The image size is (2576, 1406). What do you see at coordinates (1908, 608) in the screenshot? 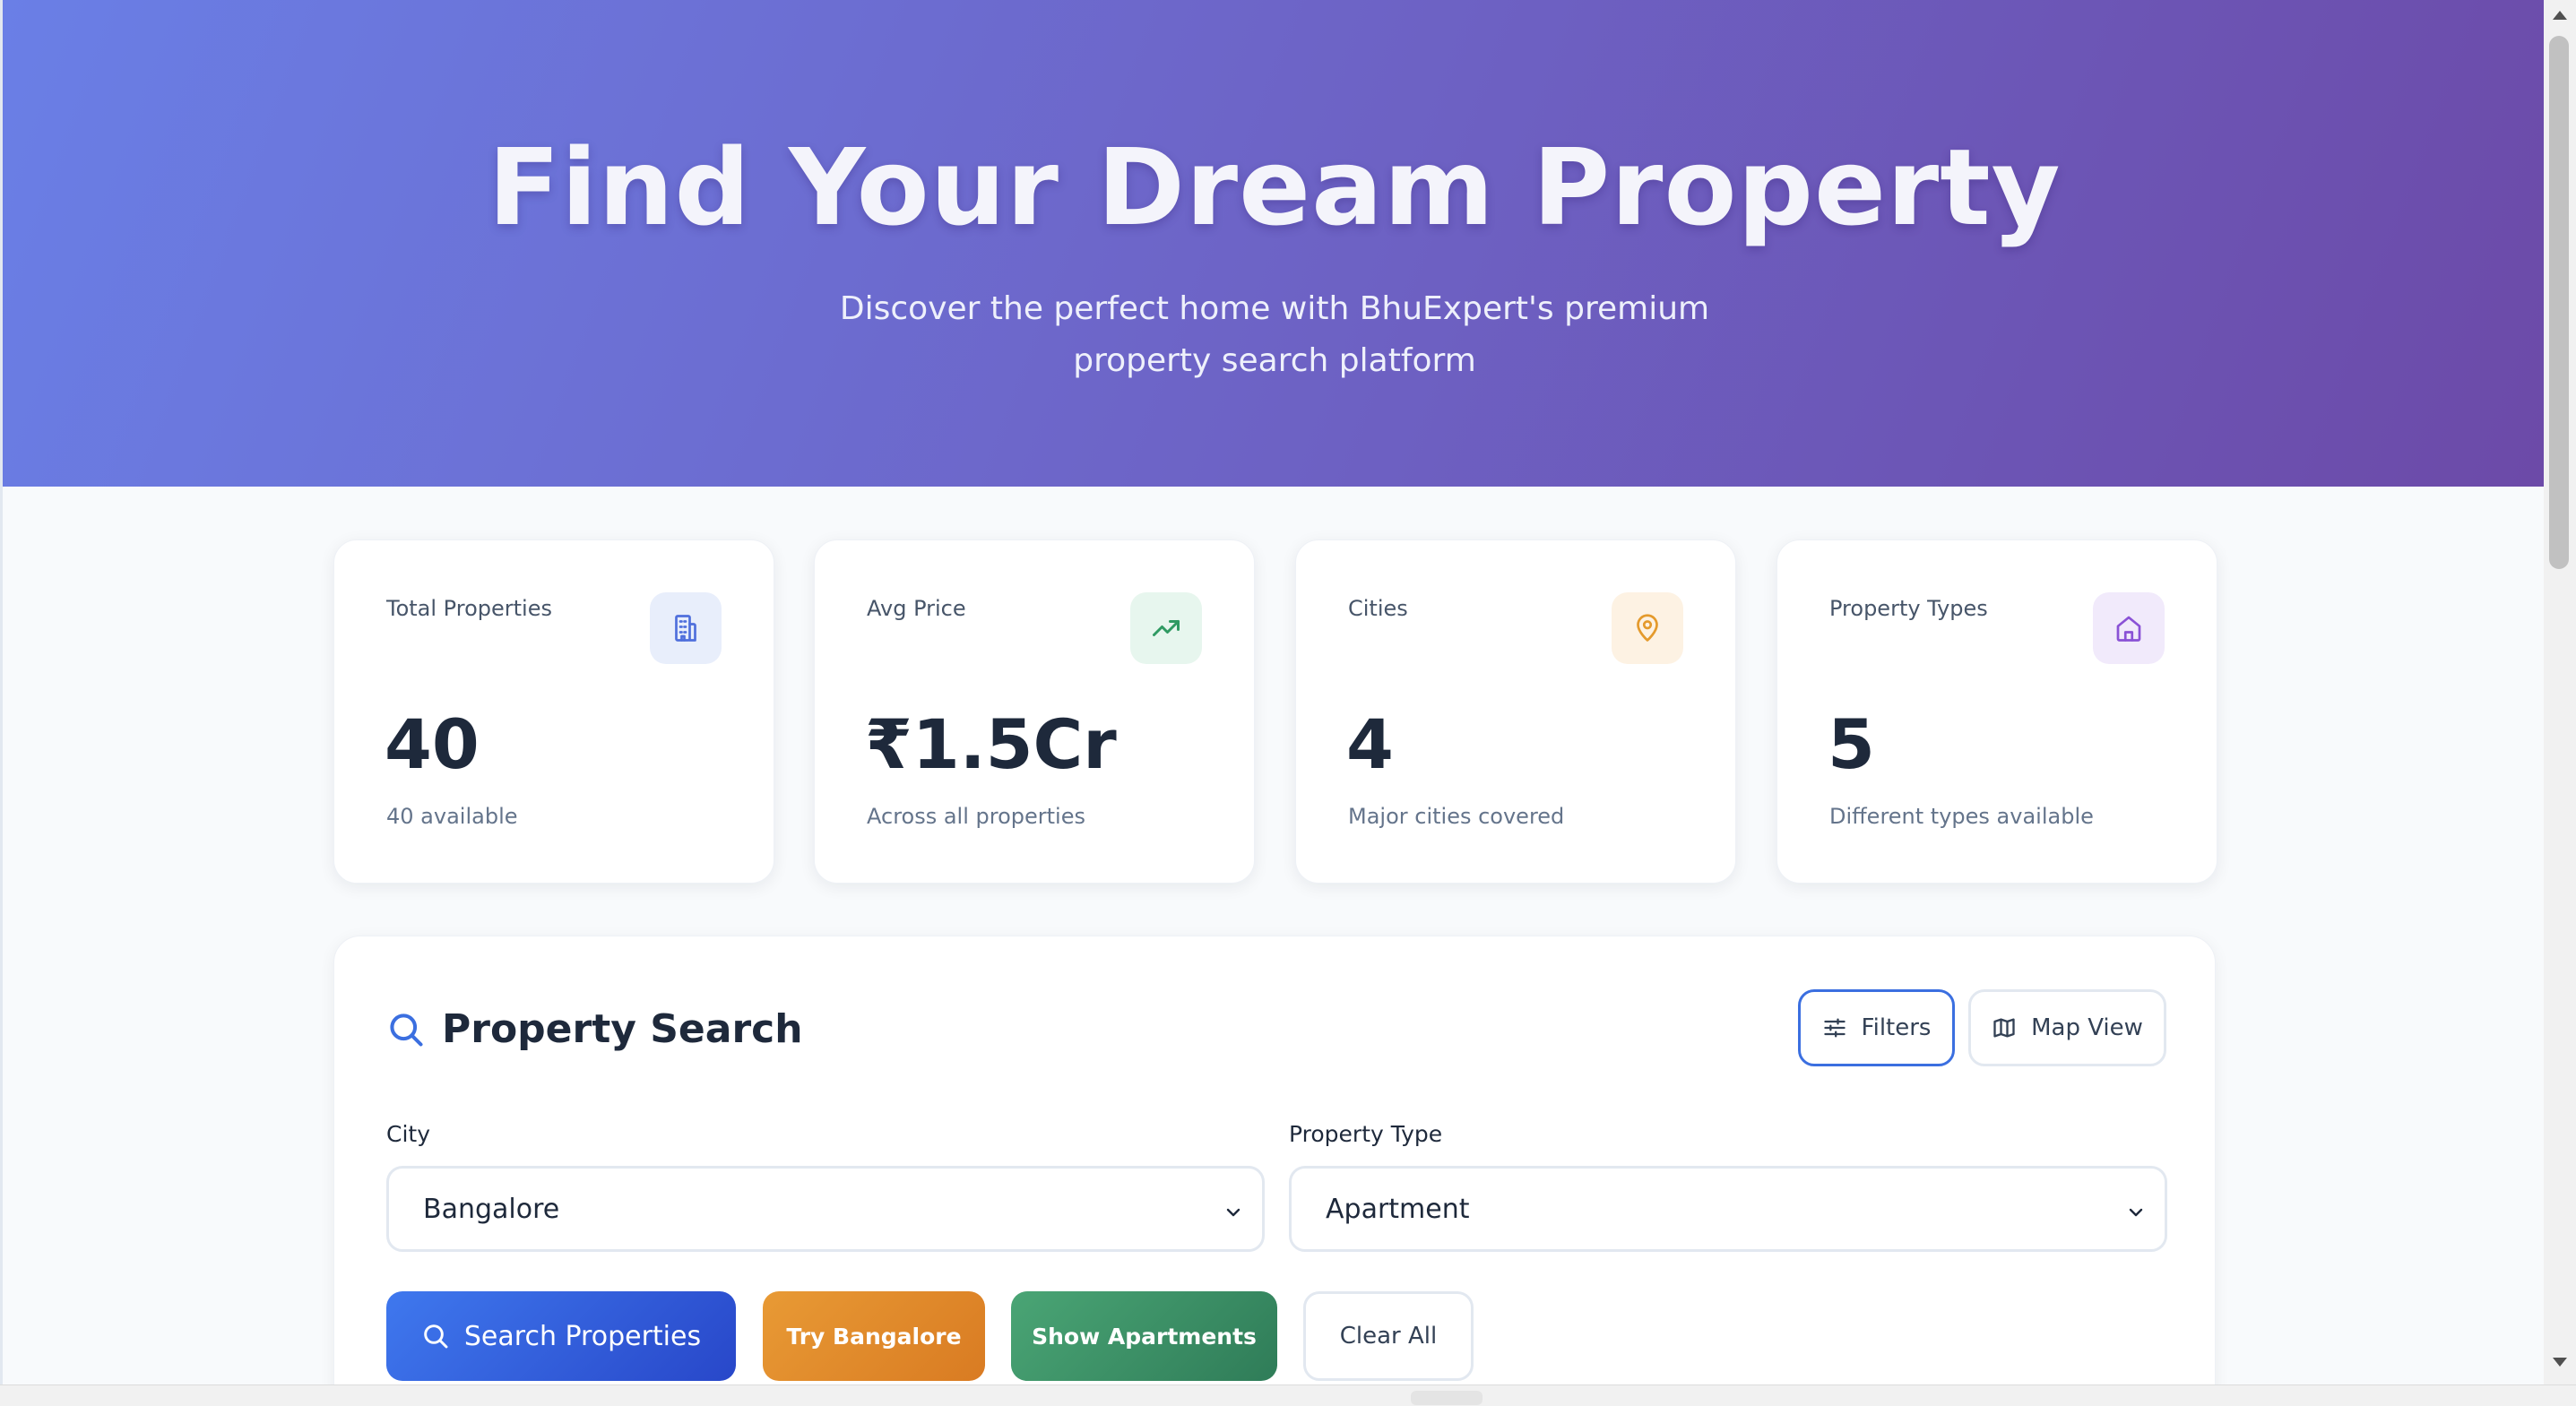
I see `stat-label: Property Types` at bounding box center [1908, 608].